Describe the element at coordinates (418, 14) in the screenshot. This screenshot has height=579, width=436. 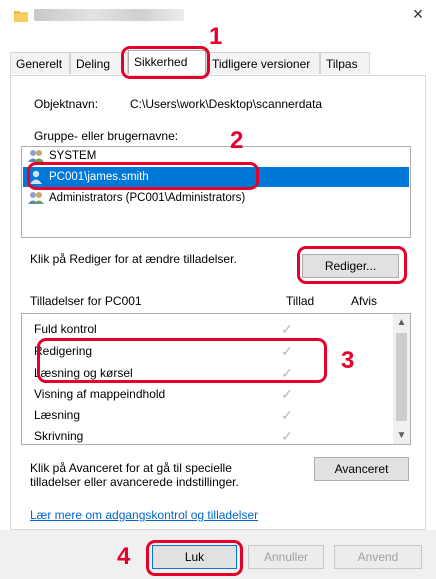
I see `close-icon: ×` at that location.